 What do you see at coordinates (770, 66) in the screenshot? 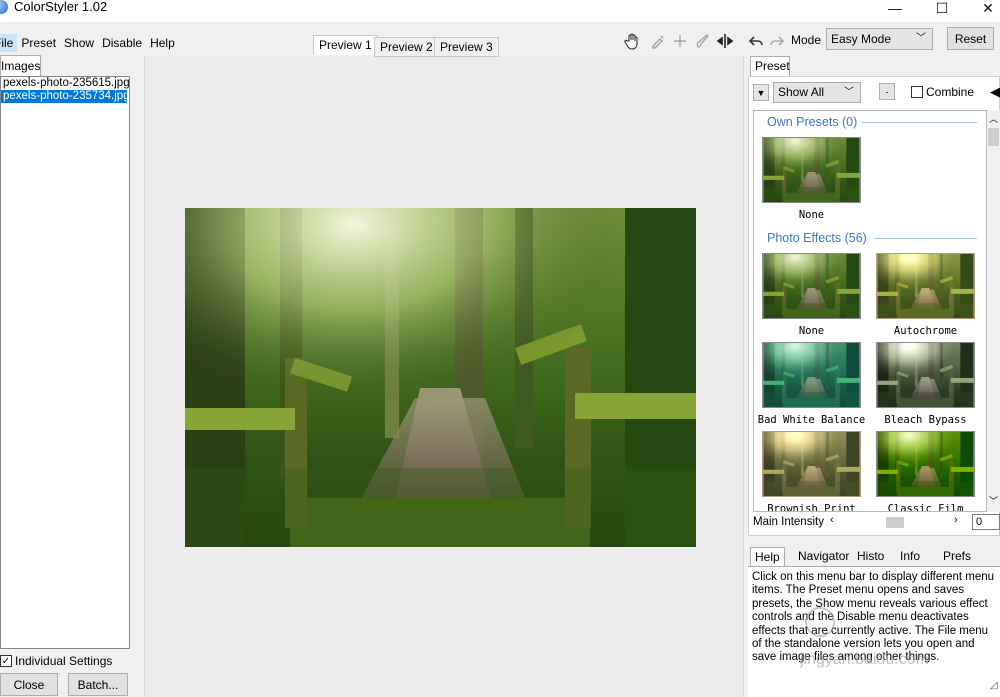
I see `tab-preset: Preset` at bounding box center [770, 66].